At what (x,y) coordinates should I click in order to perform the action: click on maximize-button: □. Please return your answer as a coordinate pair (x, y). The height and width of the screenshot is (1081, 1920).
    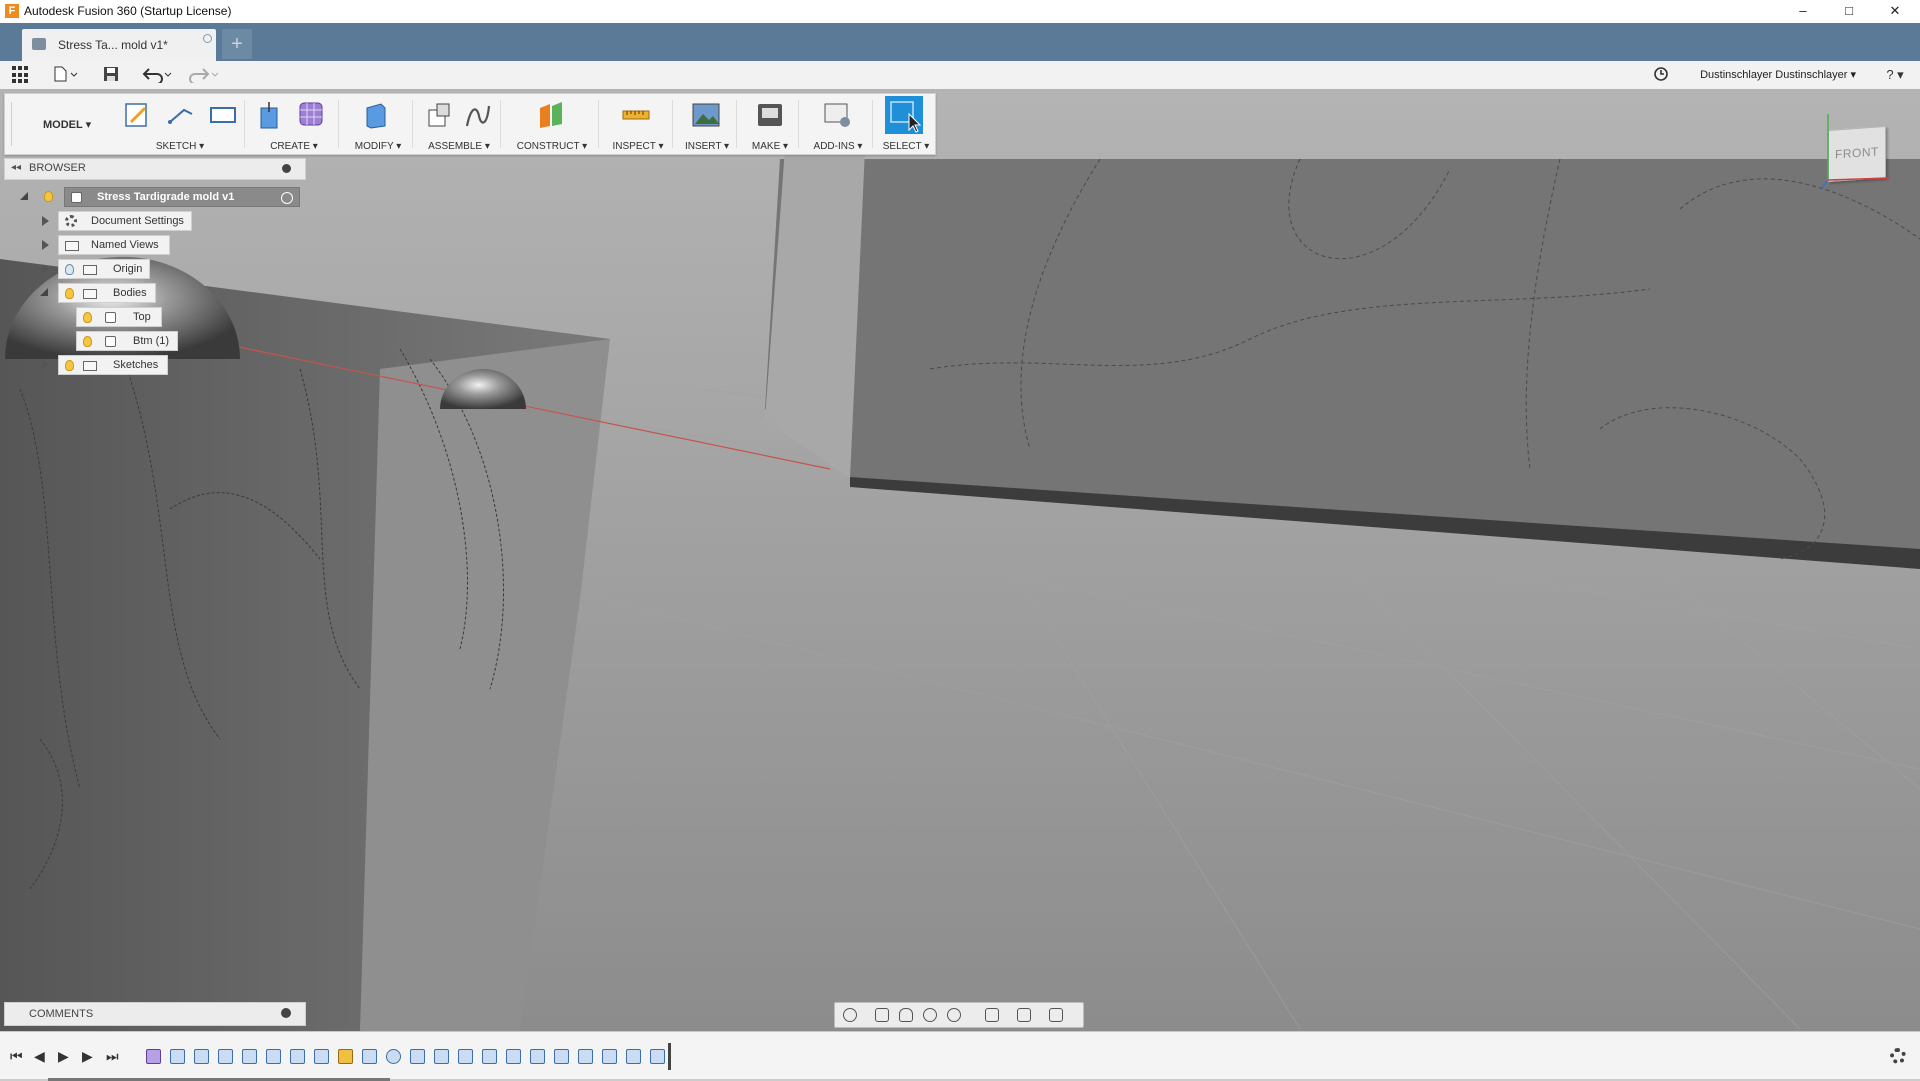
    Looking at the image, I should click on (1849, 11).